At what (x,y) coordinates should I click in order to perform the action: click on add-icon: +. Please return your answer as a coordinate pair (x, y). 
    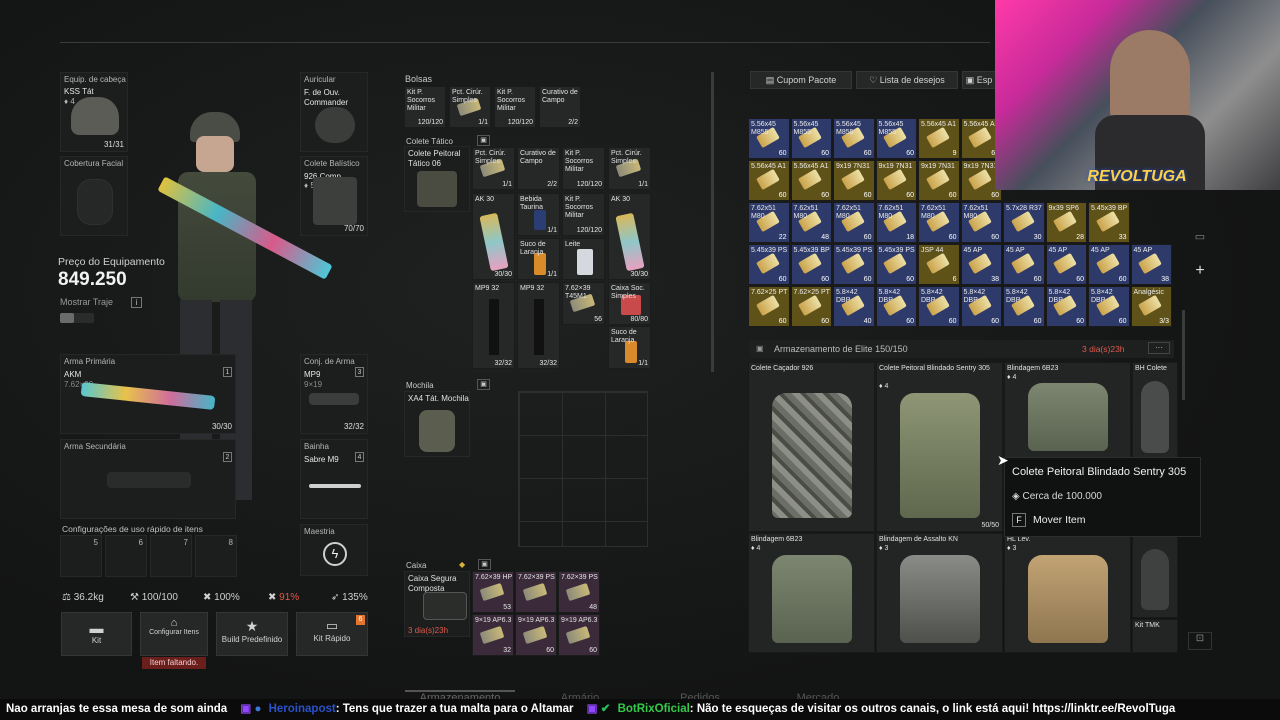
    Looking at the image, I should click on (1200, 273).